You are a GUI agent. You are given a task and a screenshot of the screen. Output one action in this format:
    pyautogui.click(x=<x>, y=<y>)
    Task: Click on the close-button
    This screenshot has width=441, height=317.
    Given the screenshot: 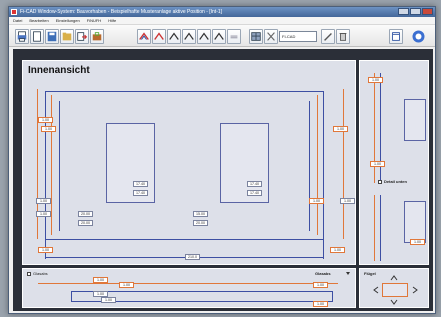 What is the action you would take?
    pyautogui.click(x=427, y=11)
    